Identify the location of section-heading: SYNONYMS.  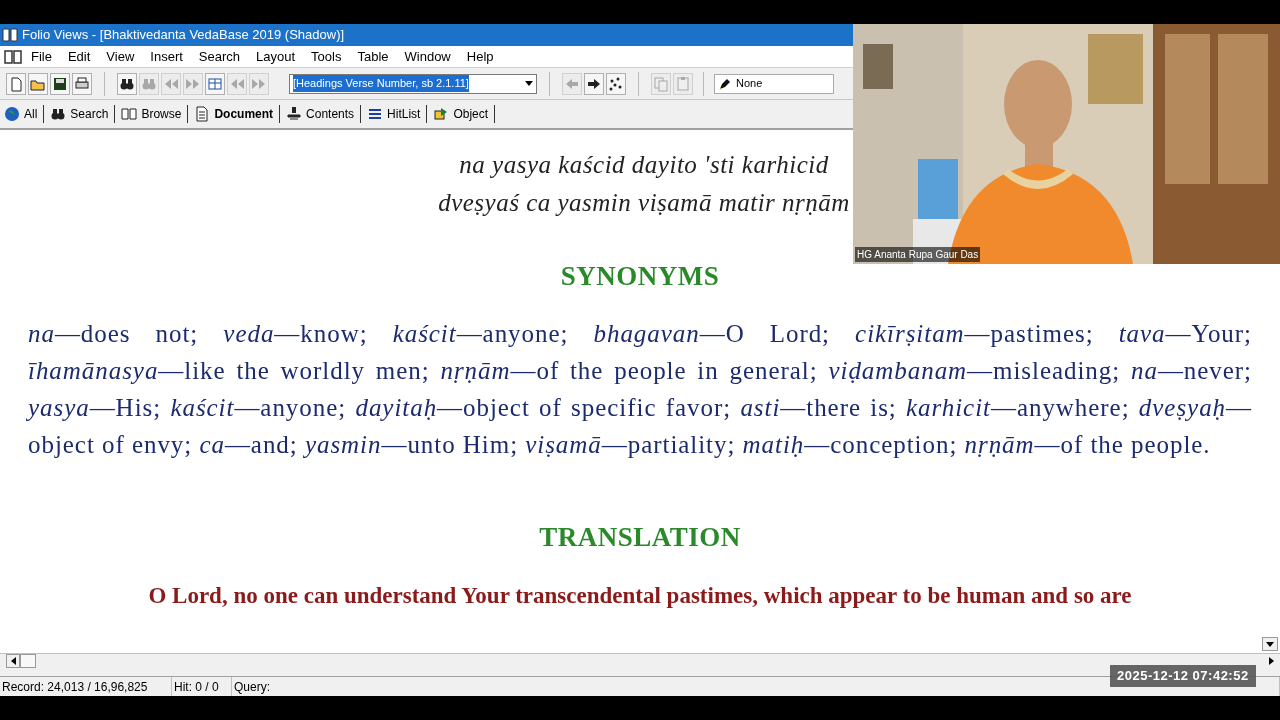
(640, 276).